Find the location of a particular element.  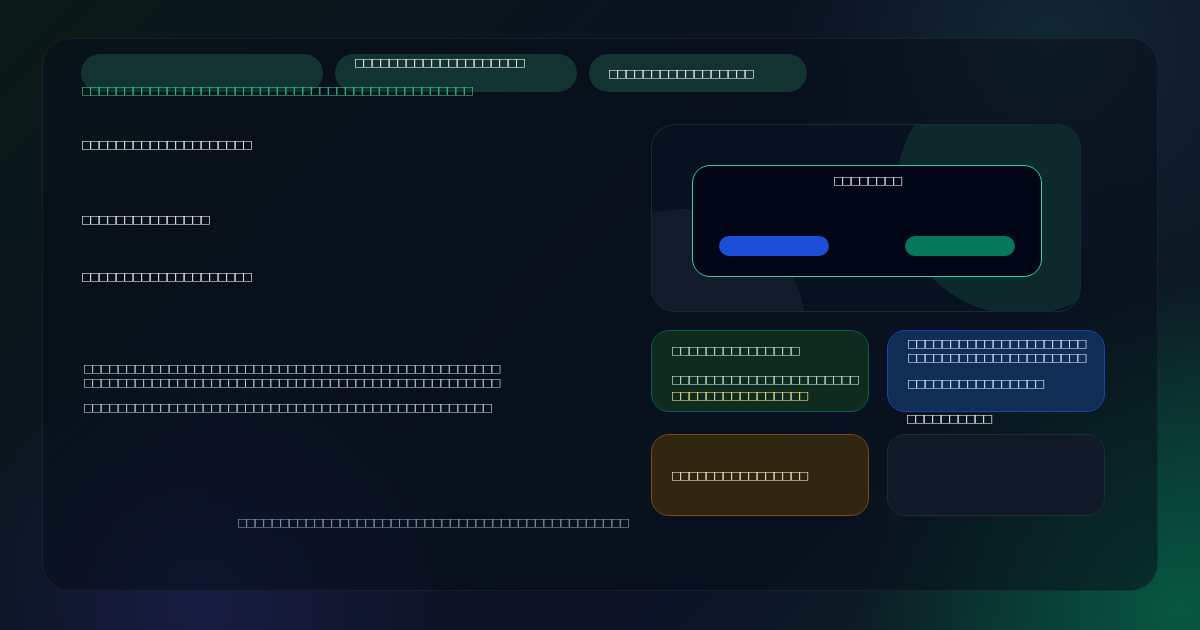

footer-text: □□□□□□□□□□□□□□□□□□□□□□□□□□□□□□□□□□□□□□□□□□□□□□ is located at coordinates (432, 522).